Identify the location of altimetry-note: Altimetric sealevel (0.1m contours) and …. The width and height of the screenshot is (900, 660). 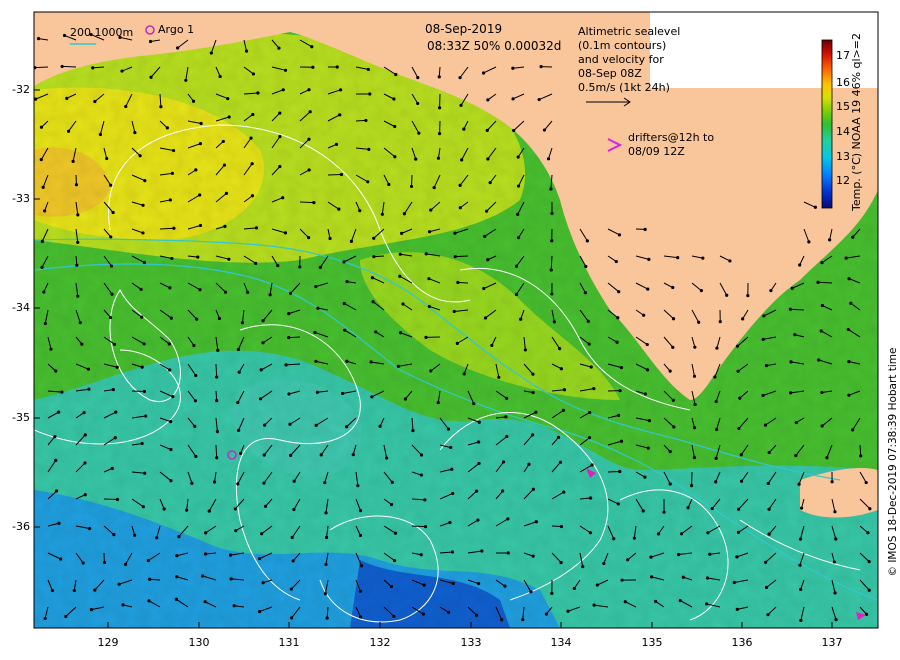
(629, 60).